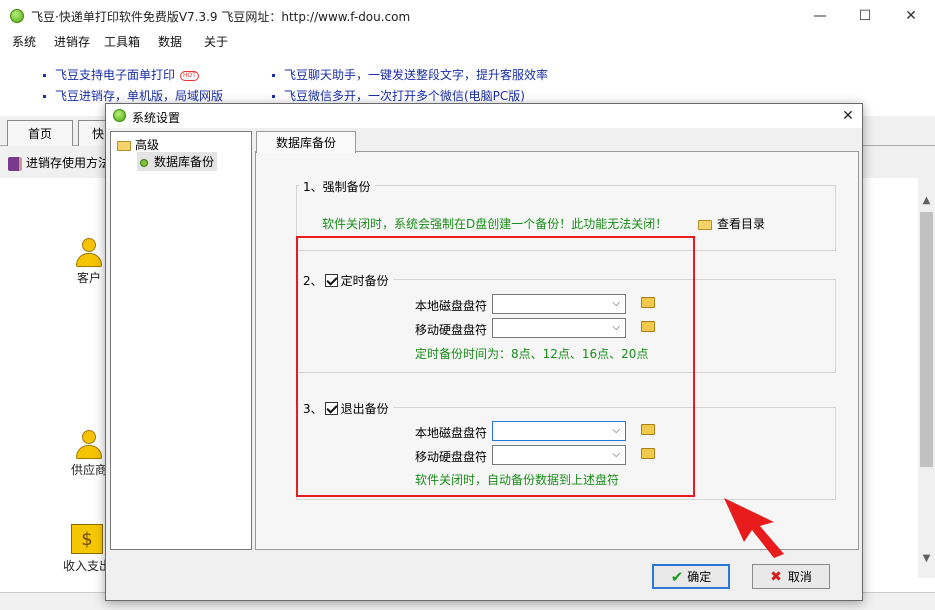 The width and height of the screenshot is (935, 610). Describe the element at coordinates (17, 16) in the screenshot. I see `app-logo-icon` at that location.